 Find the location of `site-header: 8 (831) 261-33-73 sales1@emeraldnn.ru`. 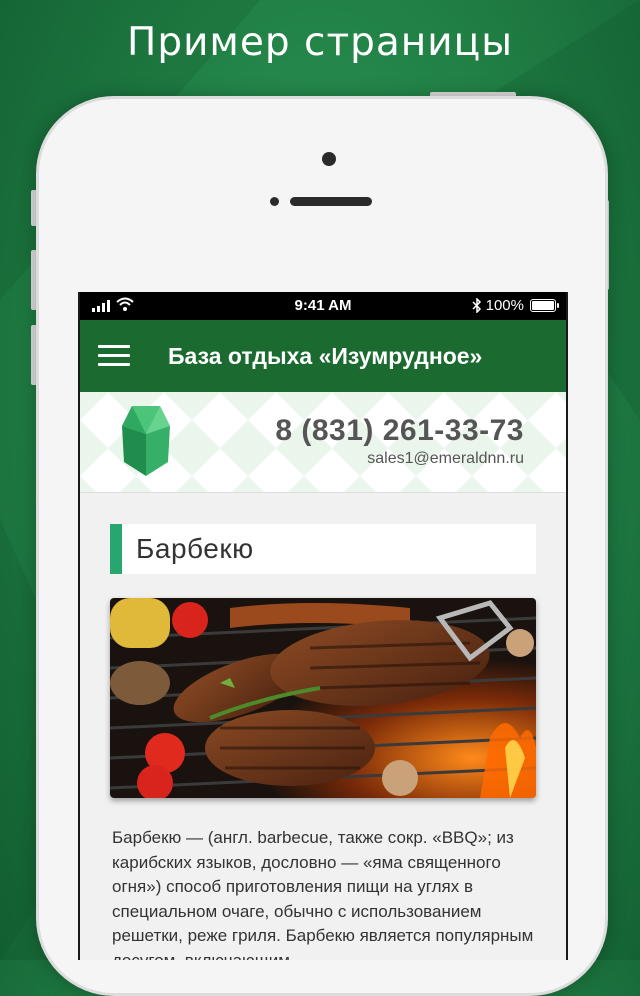

site-header: 8 (831) 261-33-73 sales1@emeraldnn.ru is located at coordinates (323, 442).